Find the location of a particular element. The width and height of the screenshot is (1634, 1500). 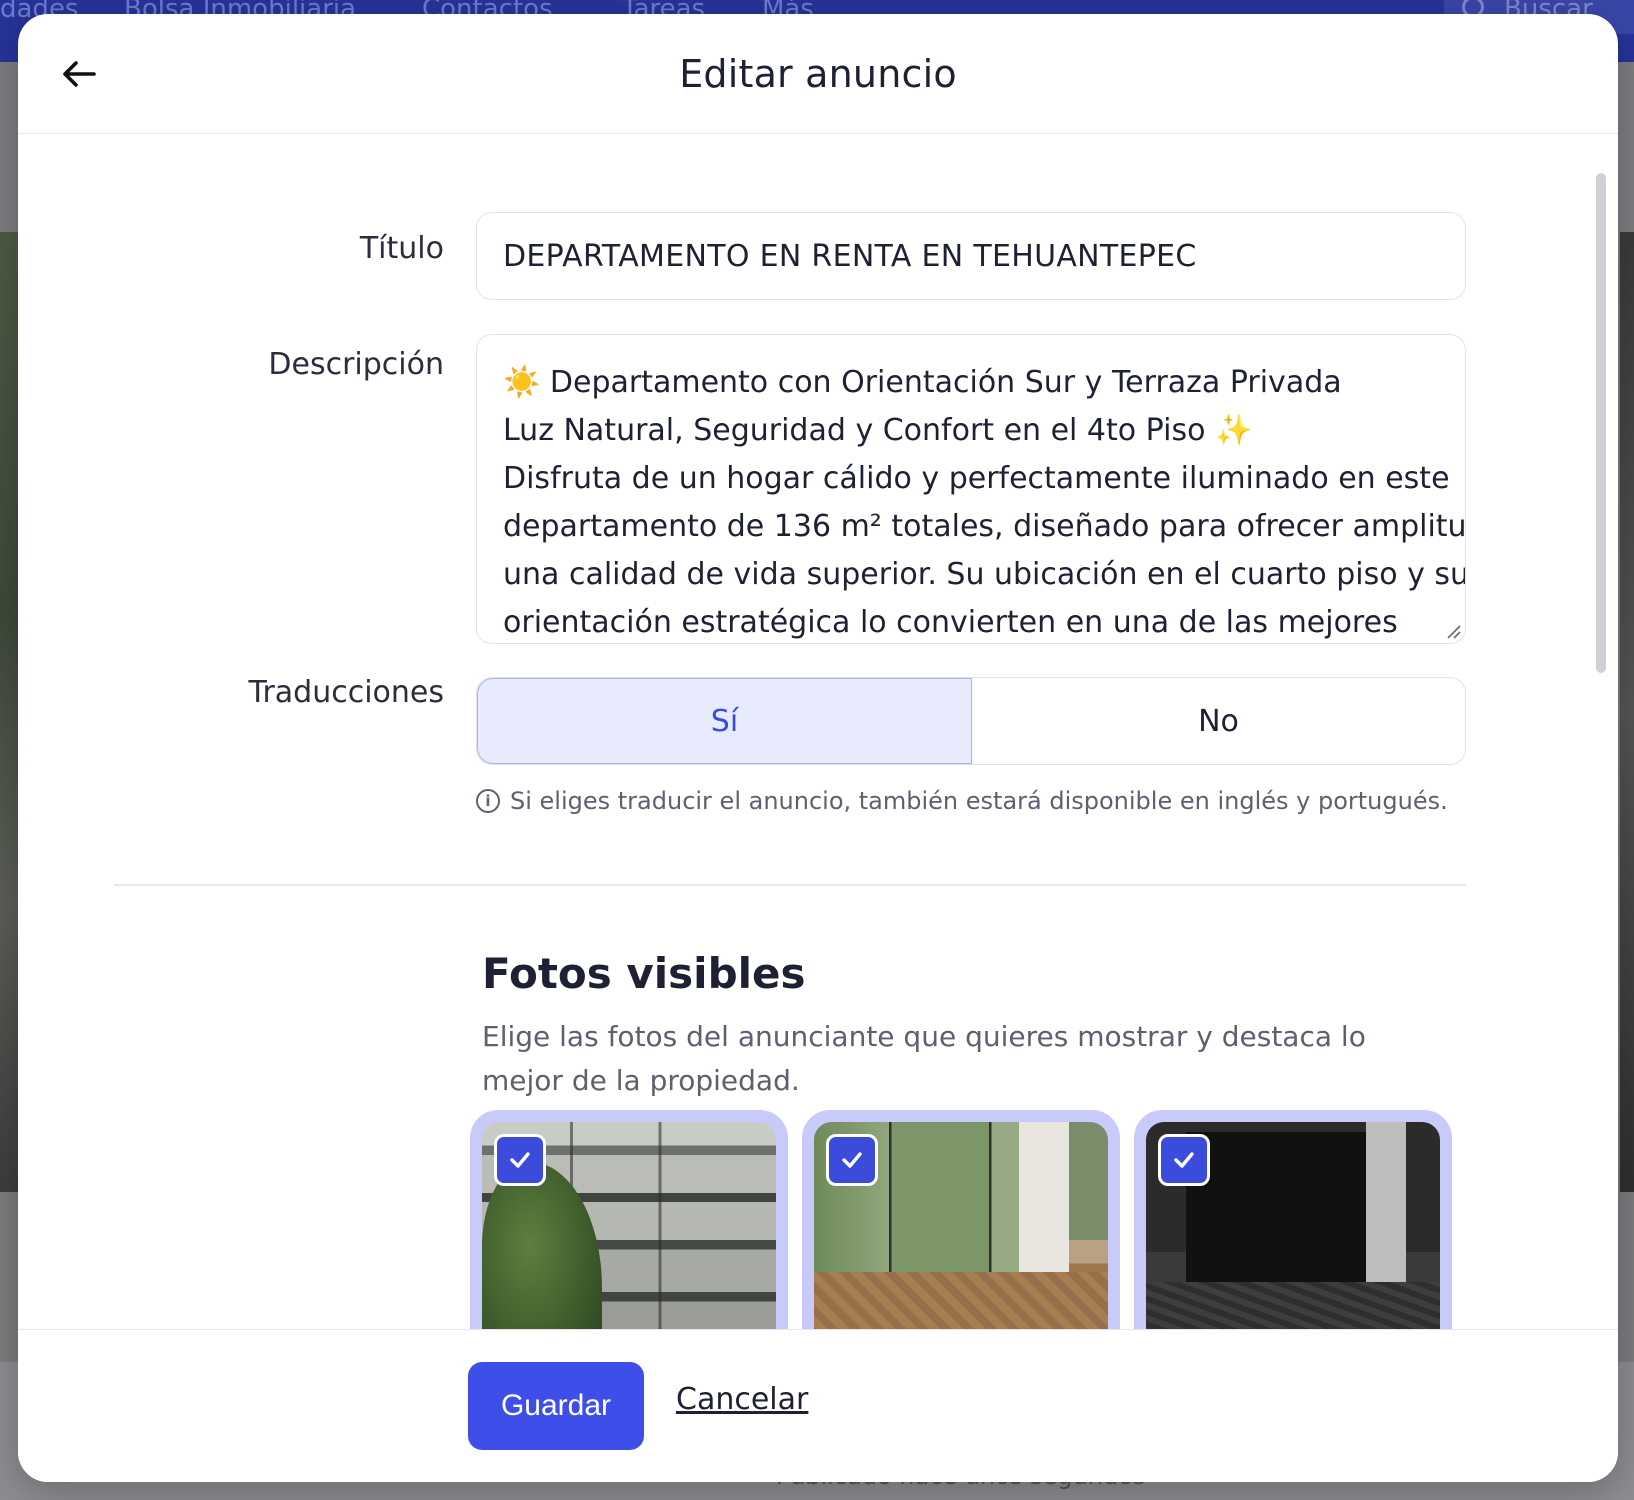

section-divider is located at coordinates (790, 885).